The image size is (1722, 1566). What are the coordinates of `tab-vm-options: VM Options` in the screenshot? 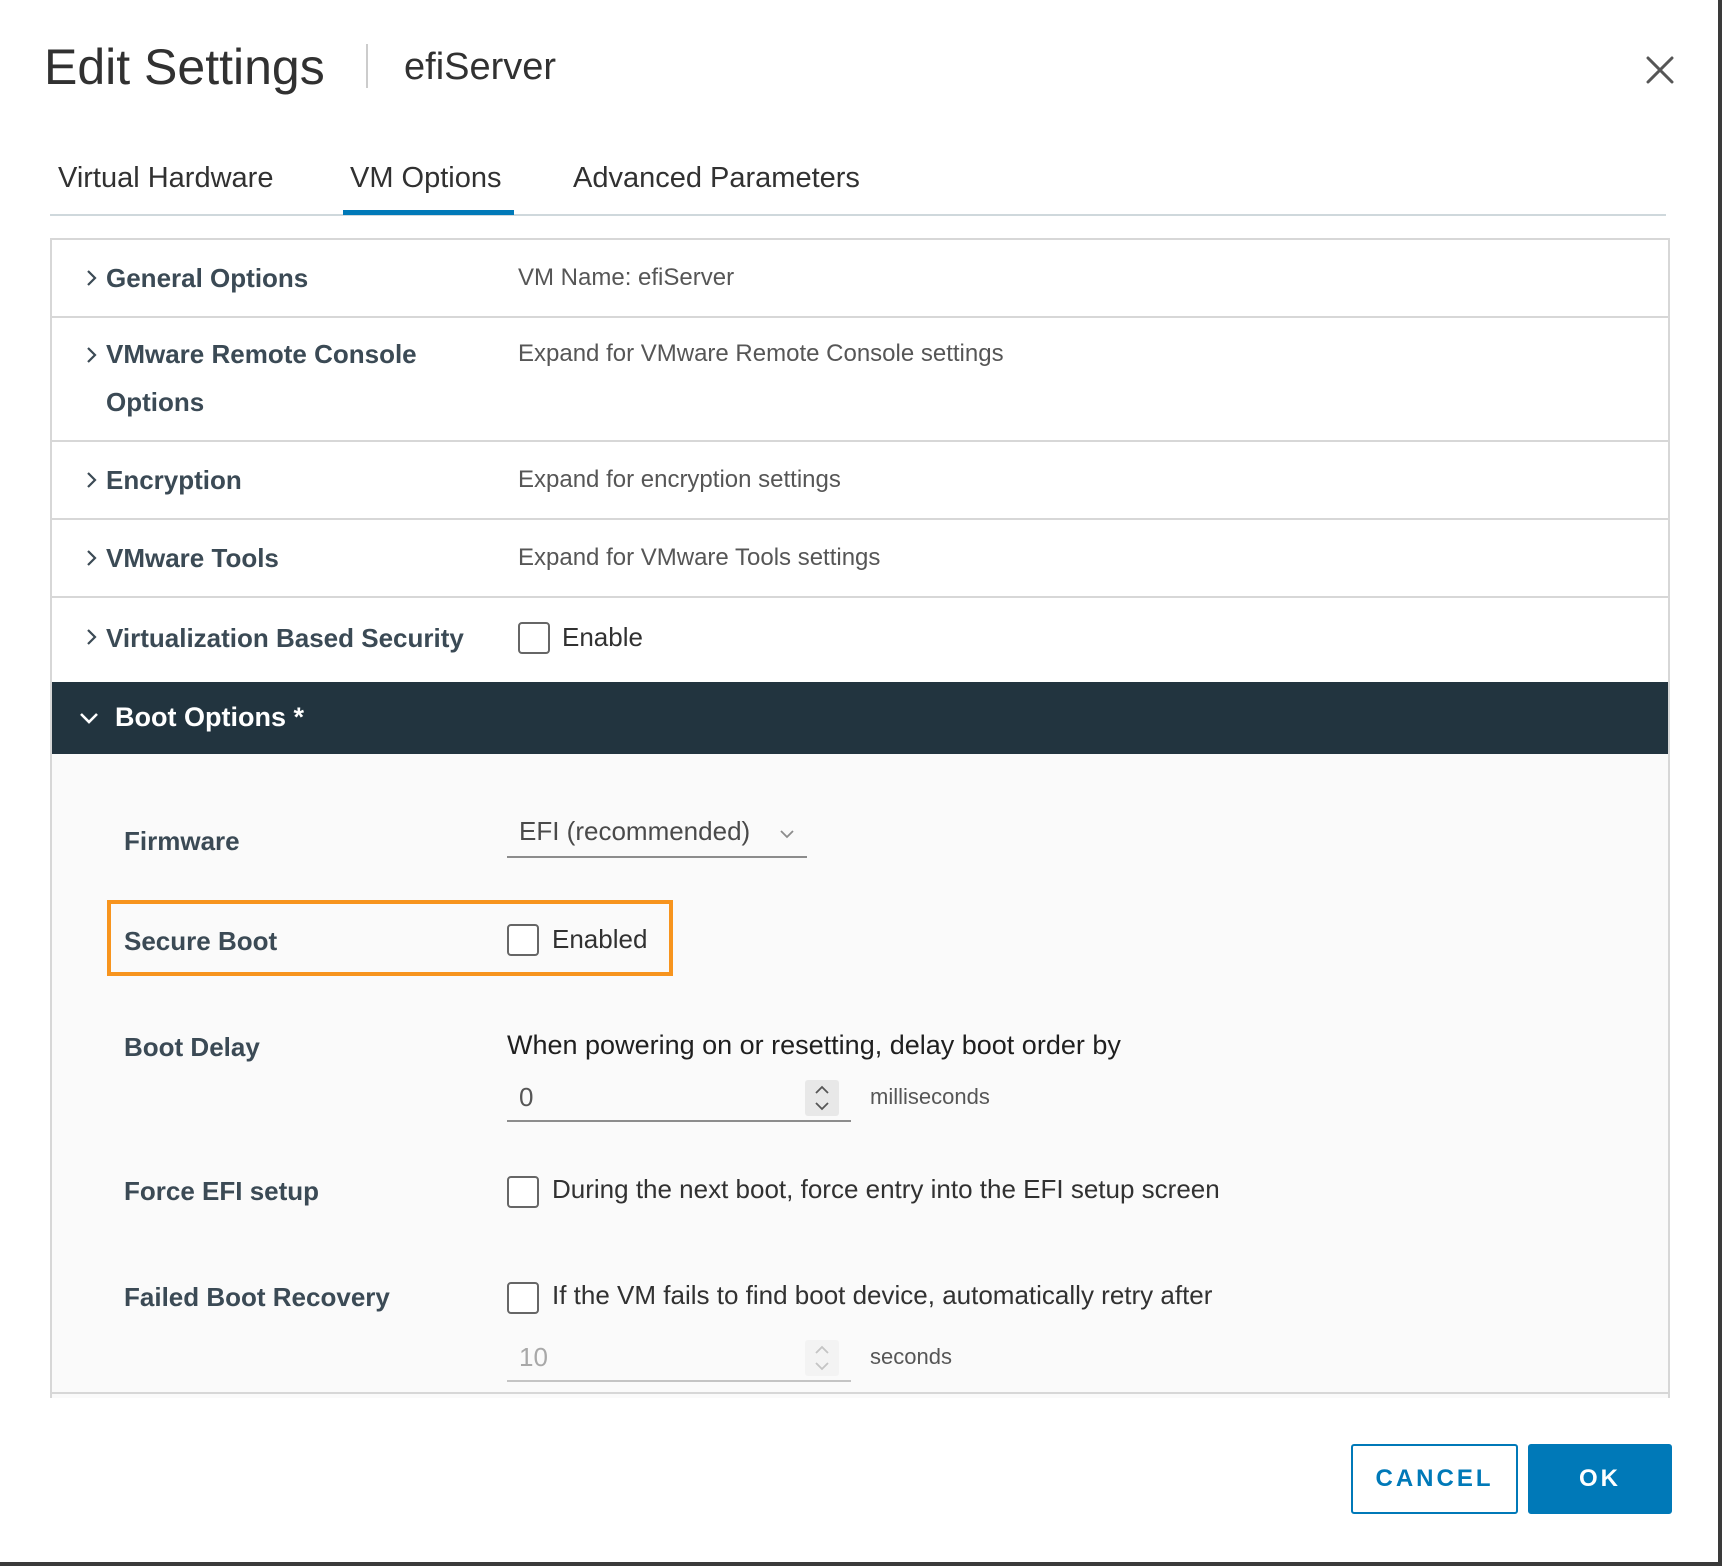 It's located at (426, 178).